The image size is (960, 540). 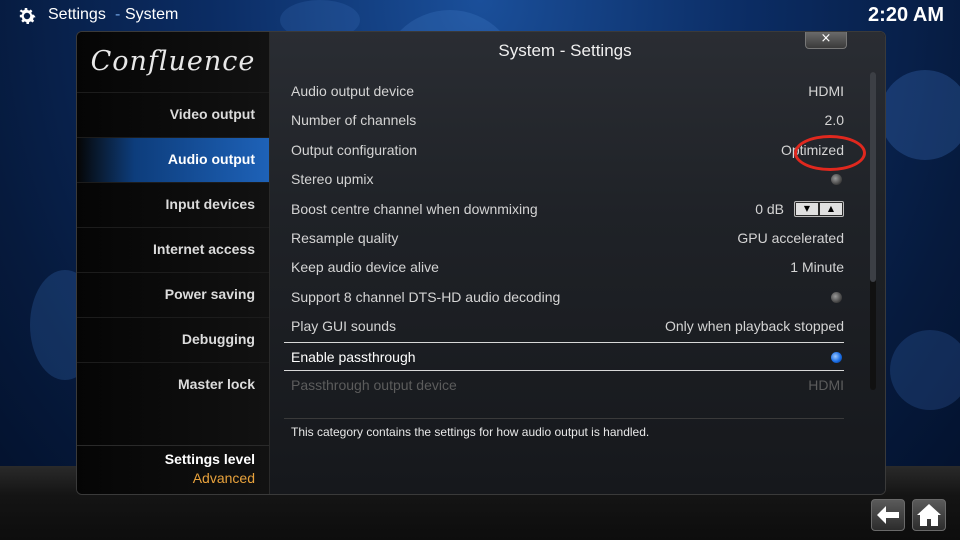 What do you see at coordinates (173, 469) in the screenshot?
I see `settings-level-button: Settings level Advanced` at bounding box center [173, 469].